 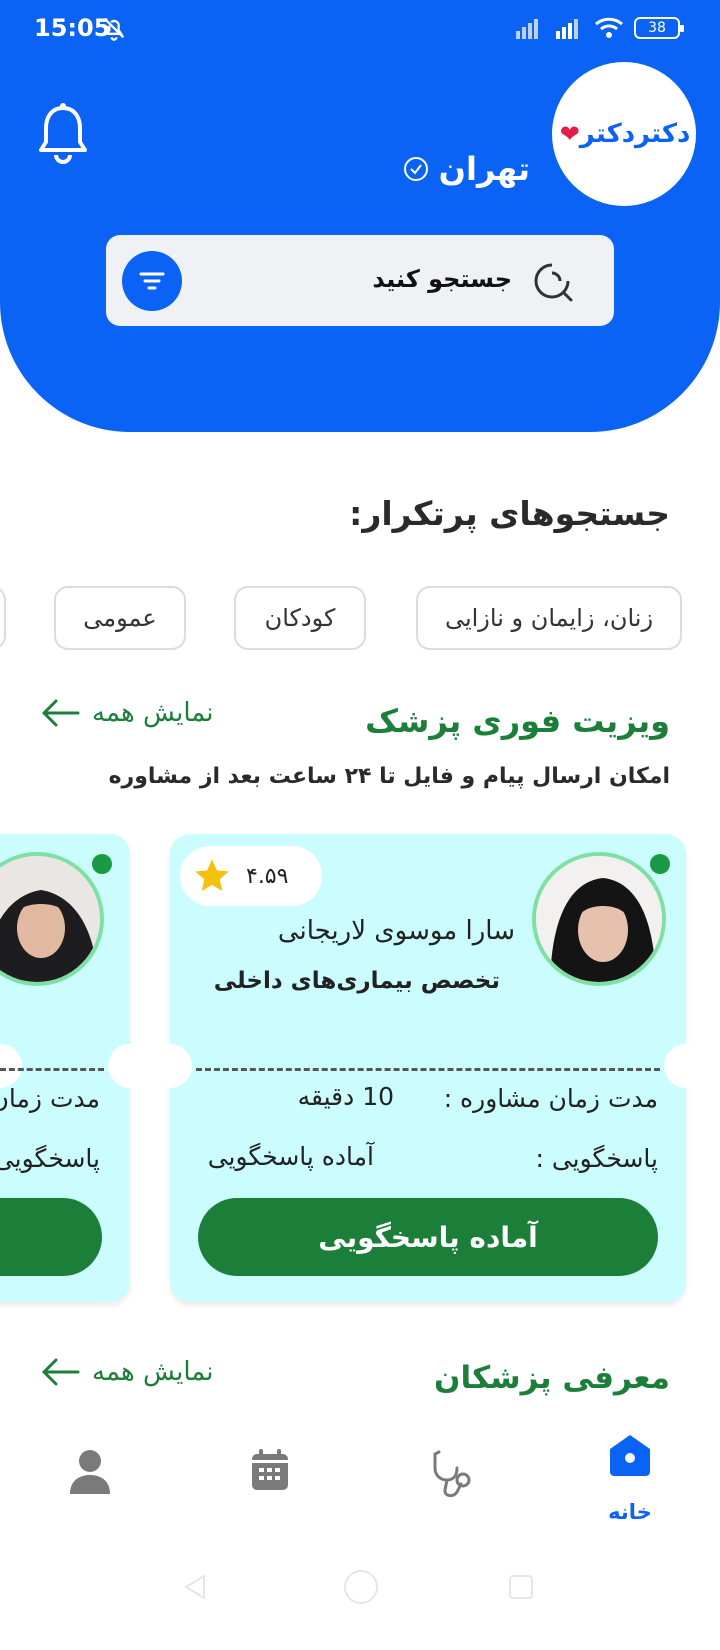 I want to click on notification-bell-icon, so click(x=63, y=133).